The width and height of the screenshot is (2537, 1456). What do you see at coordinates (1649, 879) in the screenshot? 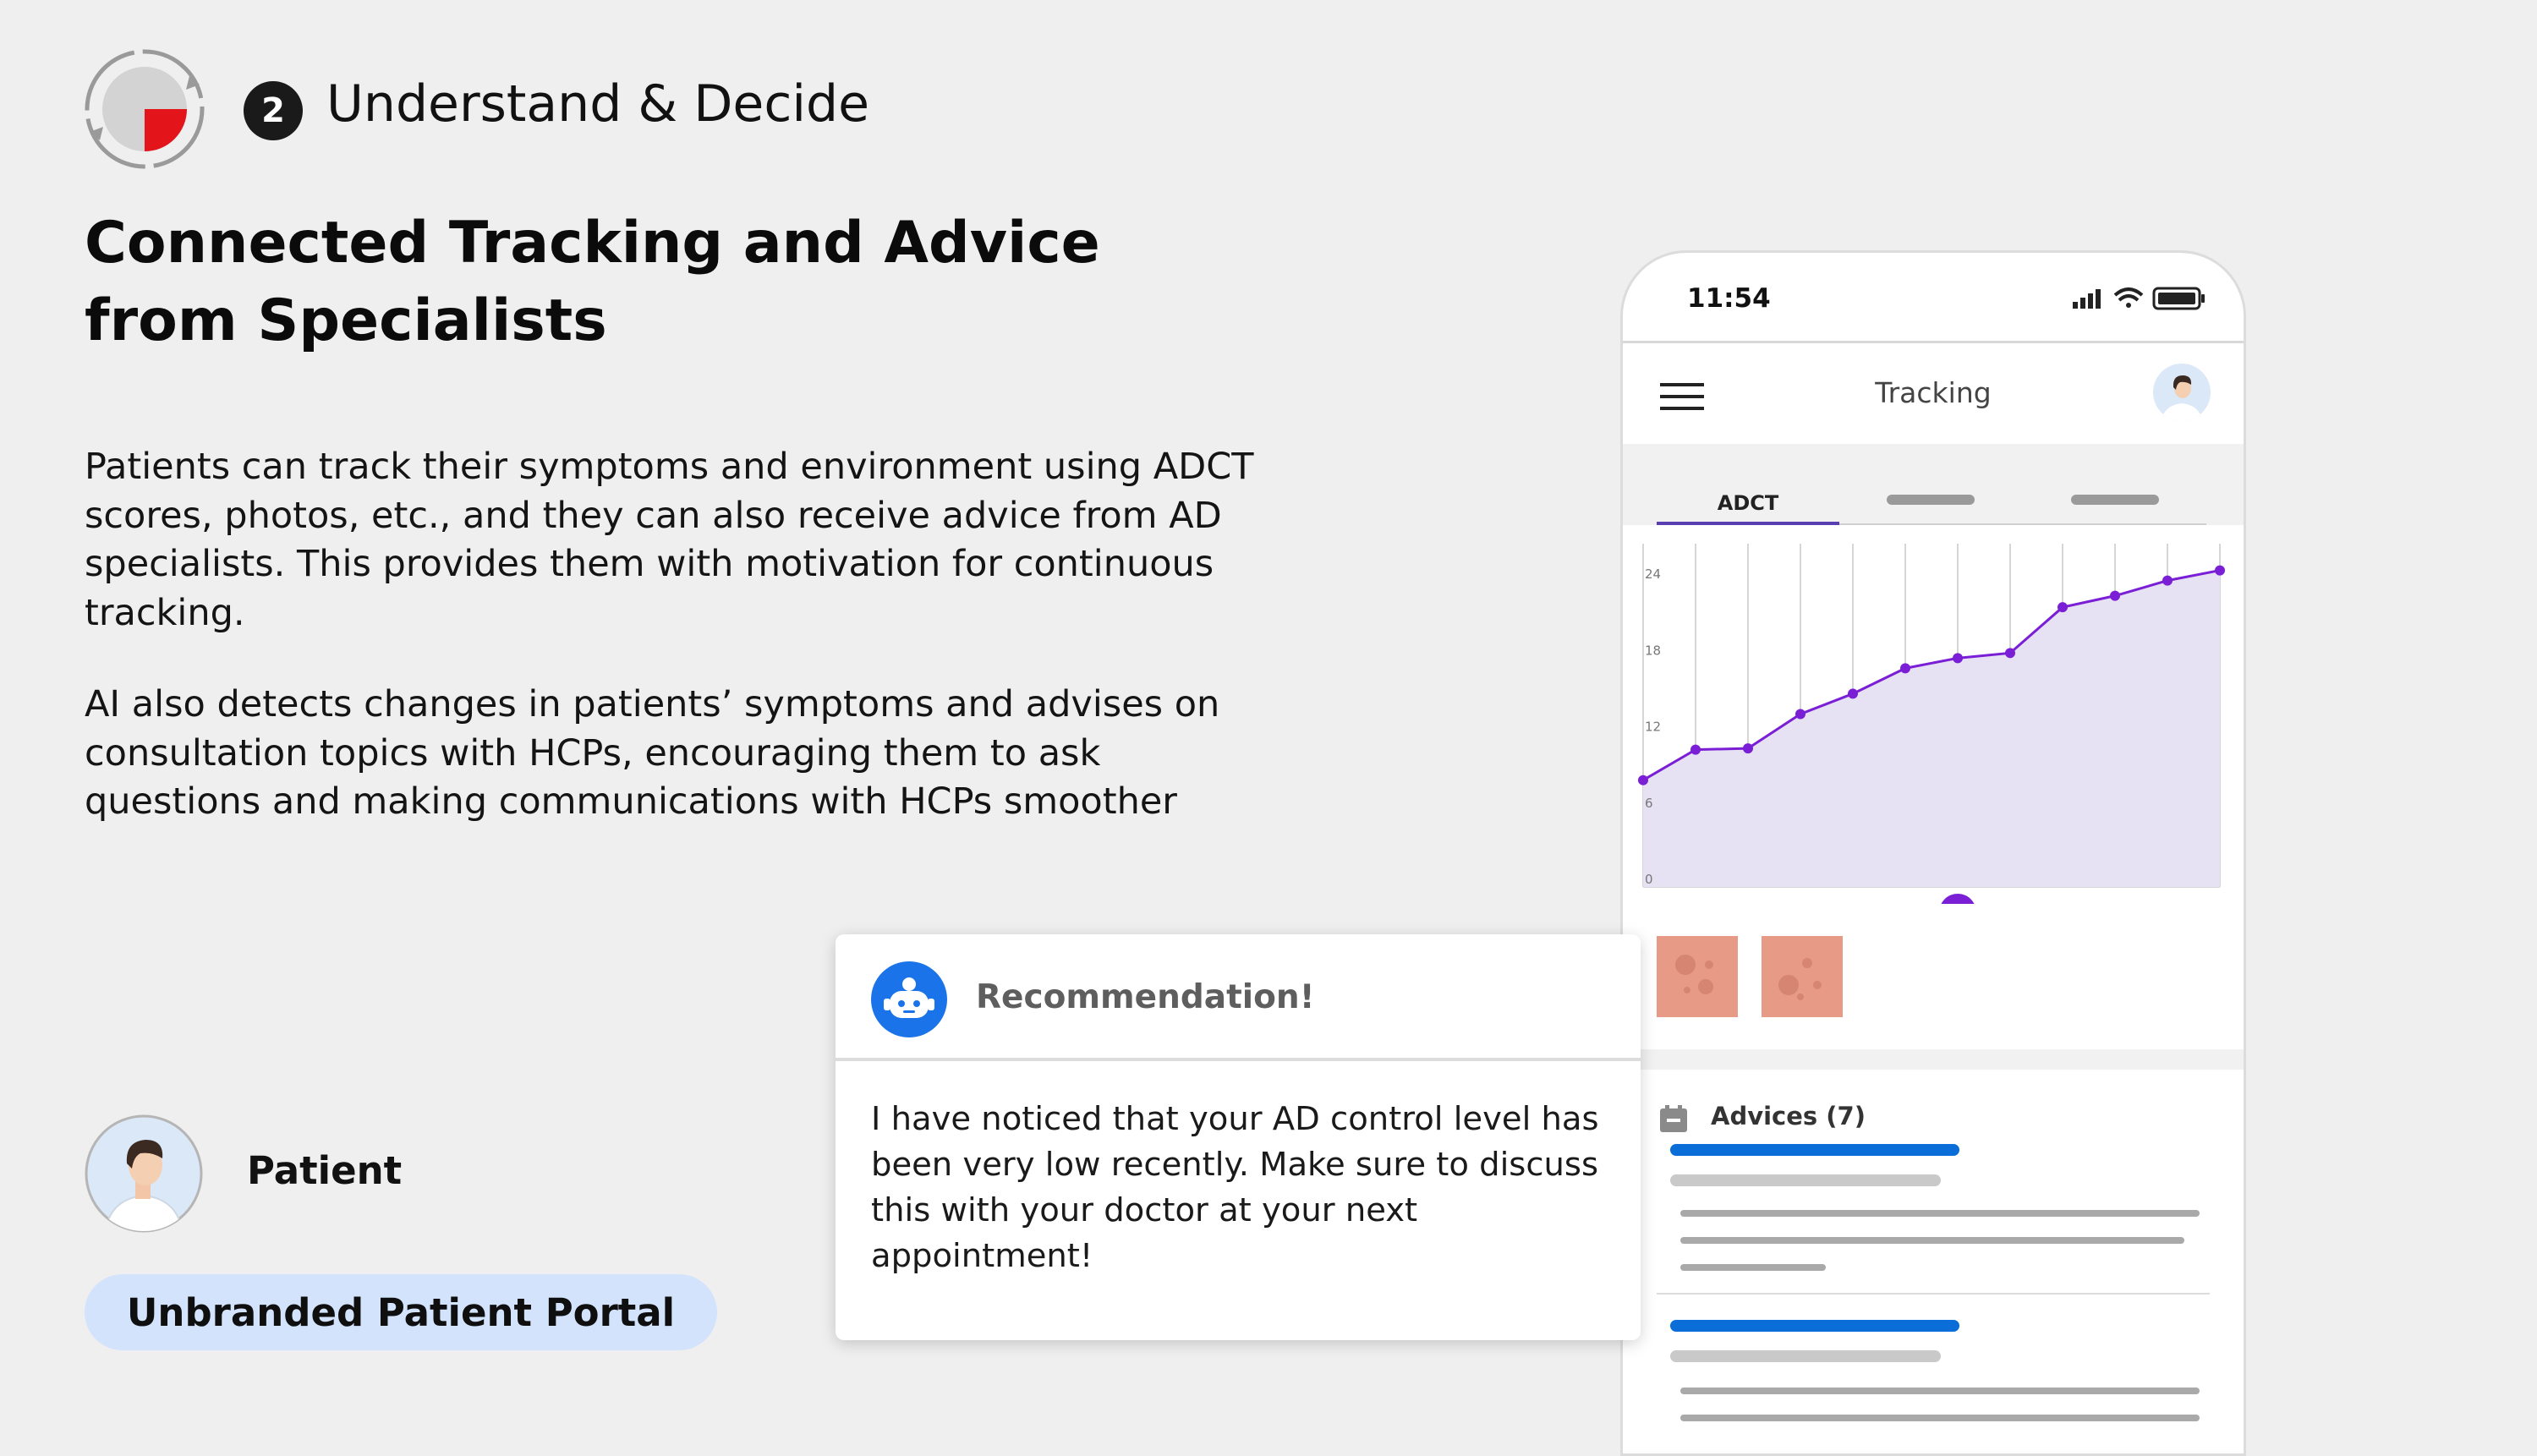
I see `chart-y-tick-label: 0` at bounding box center [1649, 879].